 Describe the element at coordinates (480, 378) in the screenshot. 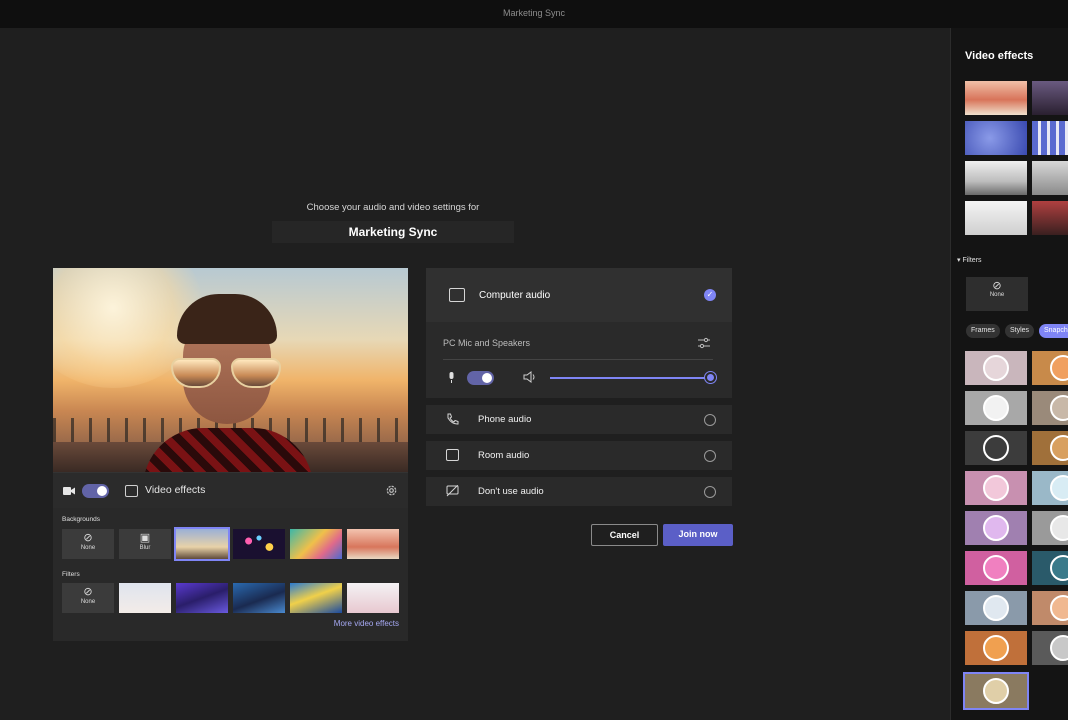

I see `microphone-toggle` at that location.